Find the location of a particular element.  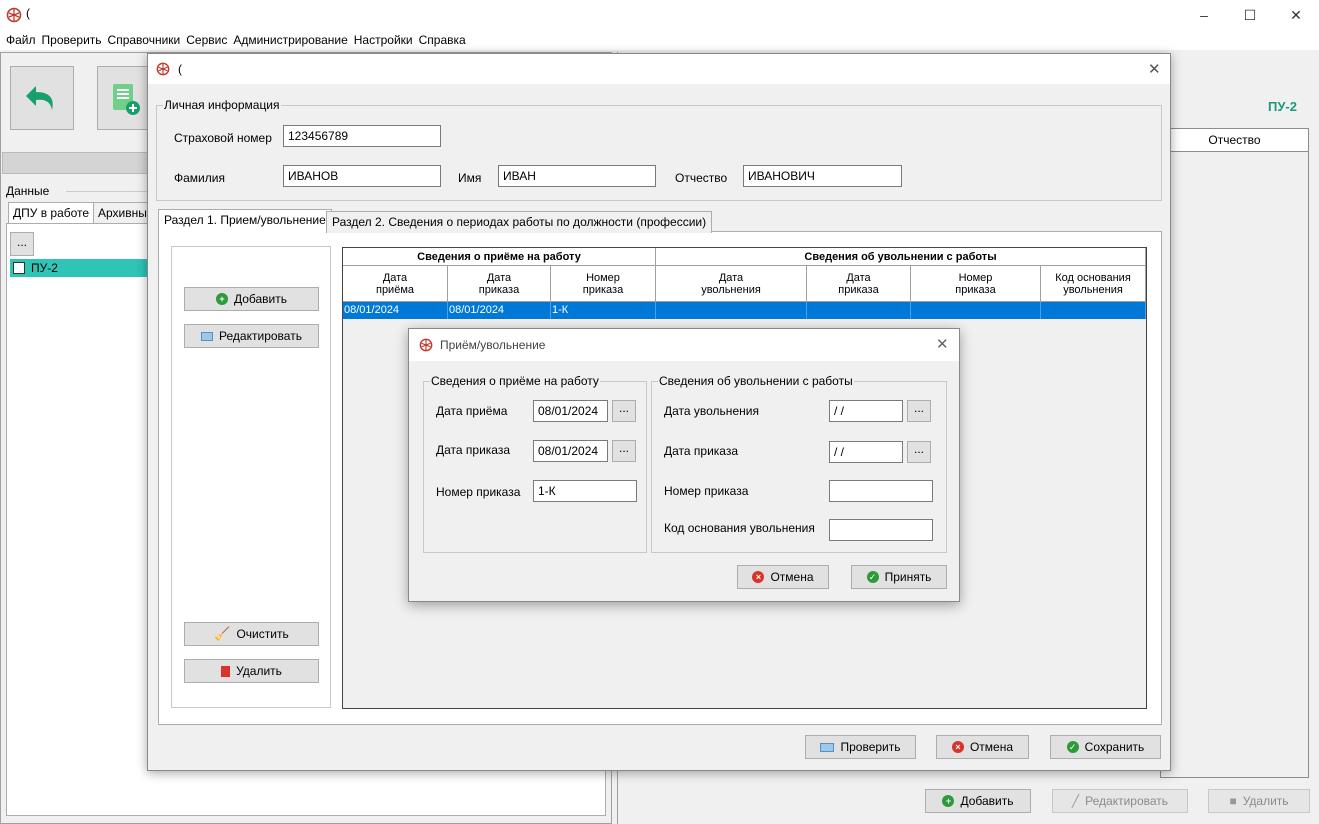

check-label: Проверить is located at coordinates (870, 747).